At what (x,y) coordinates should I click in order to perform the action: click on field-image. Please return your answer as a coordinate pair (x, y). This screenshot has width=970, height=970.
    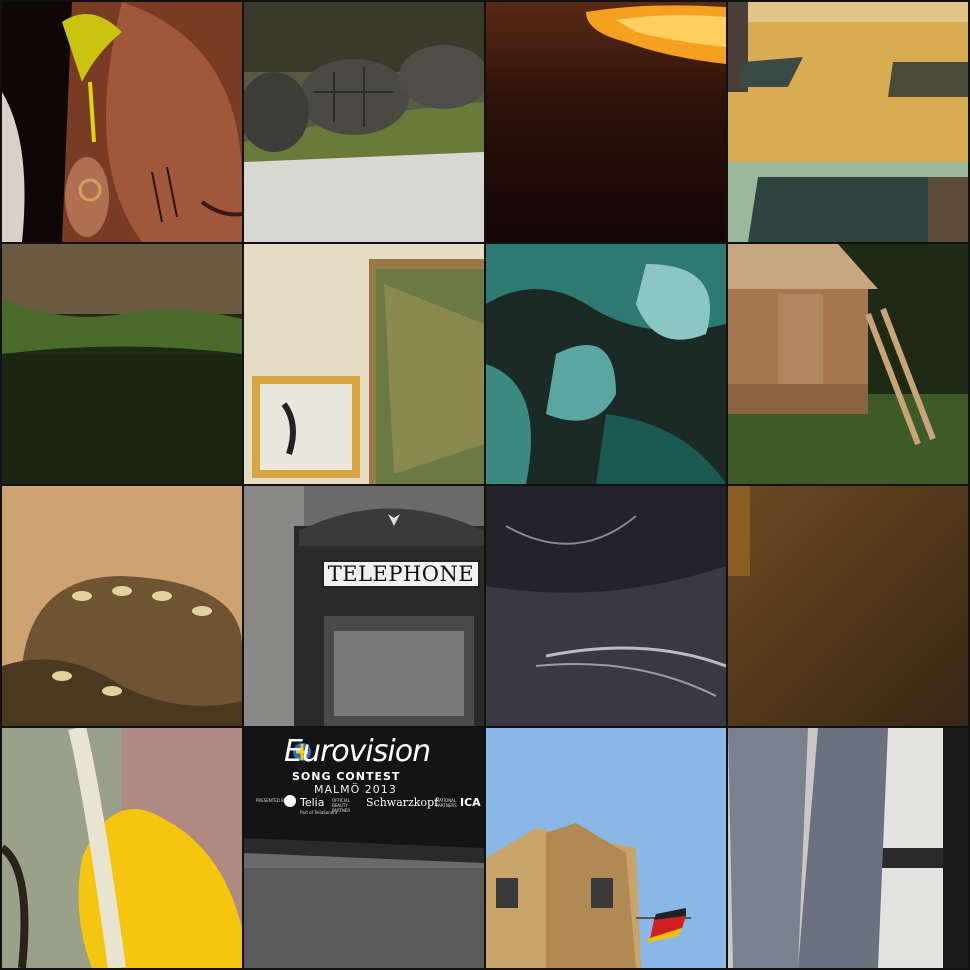
    Looking at the image, I should click on (122, 364).